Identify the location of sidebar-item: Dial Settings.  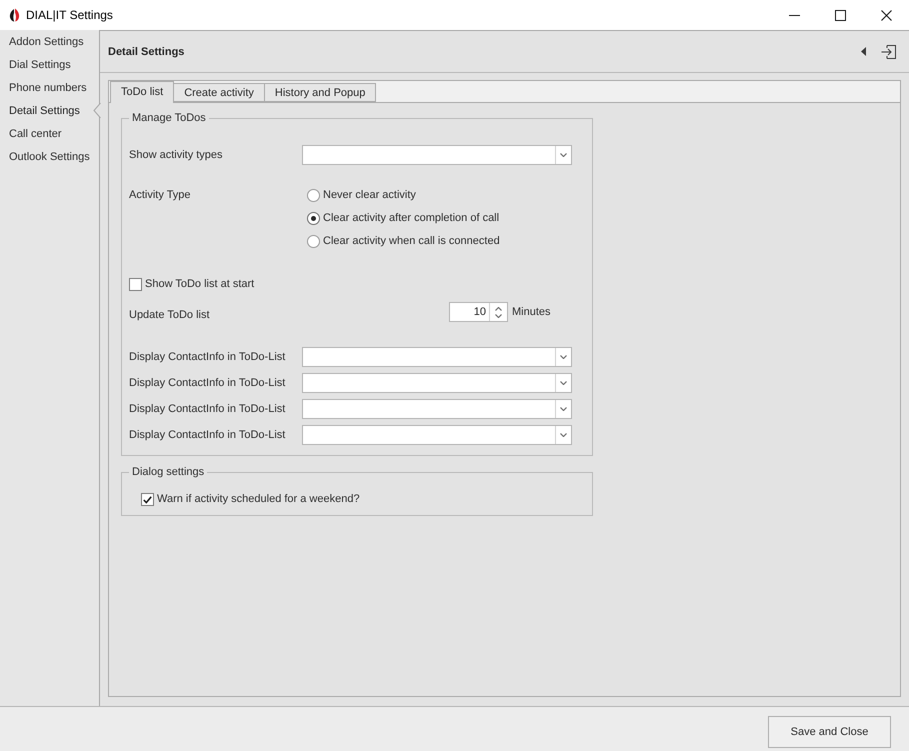
(49, 64).